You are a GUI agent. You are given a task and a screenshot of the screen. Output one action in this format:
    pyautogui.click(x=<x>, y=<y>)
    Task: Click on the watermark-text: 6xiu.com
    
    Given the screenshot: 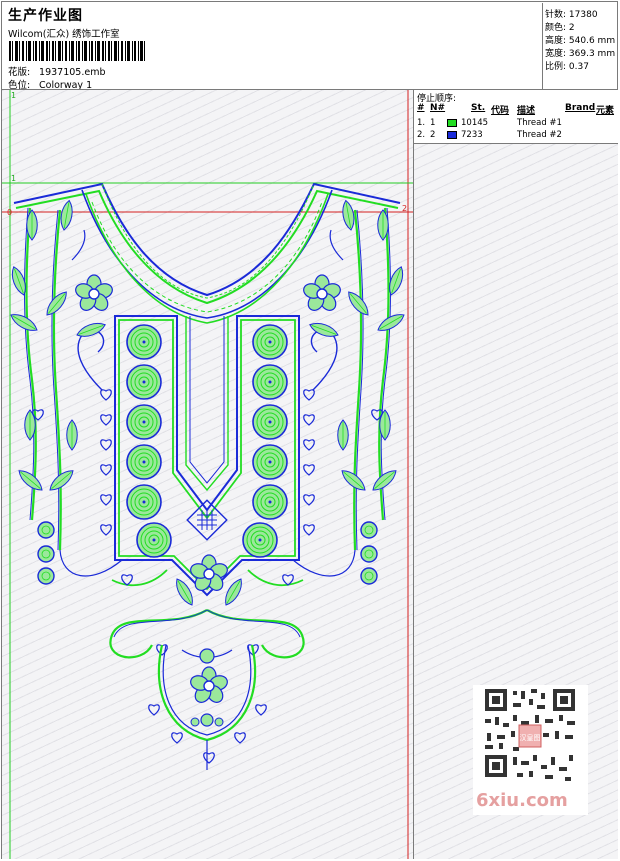 What is the action you would take?
    pyautogui.click(x=522, y=800)
    